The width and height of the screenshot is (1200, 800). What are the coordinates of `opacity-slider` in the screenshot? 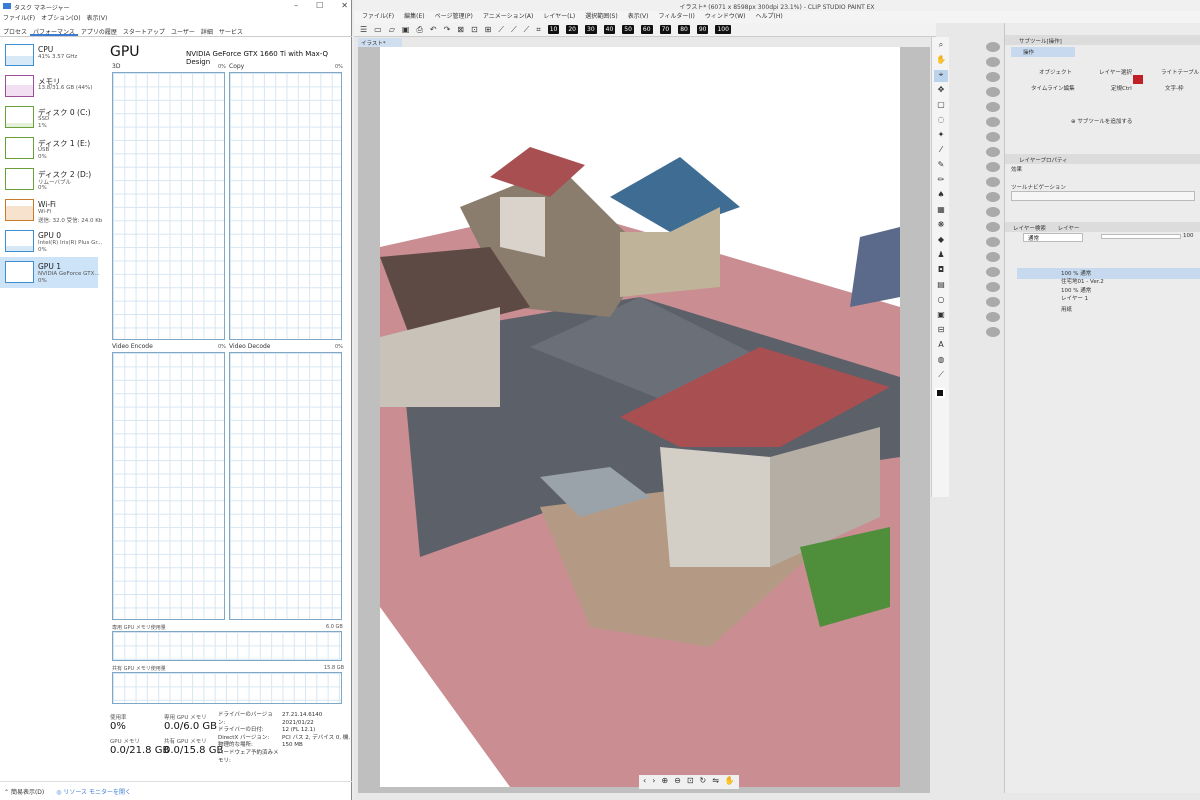 It's located at (1141, 236).